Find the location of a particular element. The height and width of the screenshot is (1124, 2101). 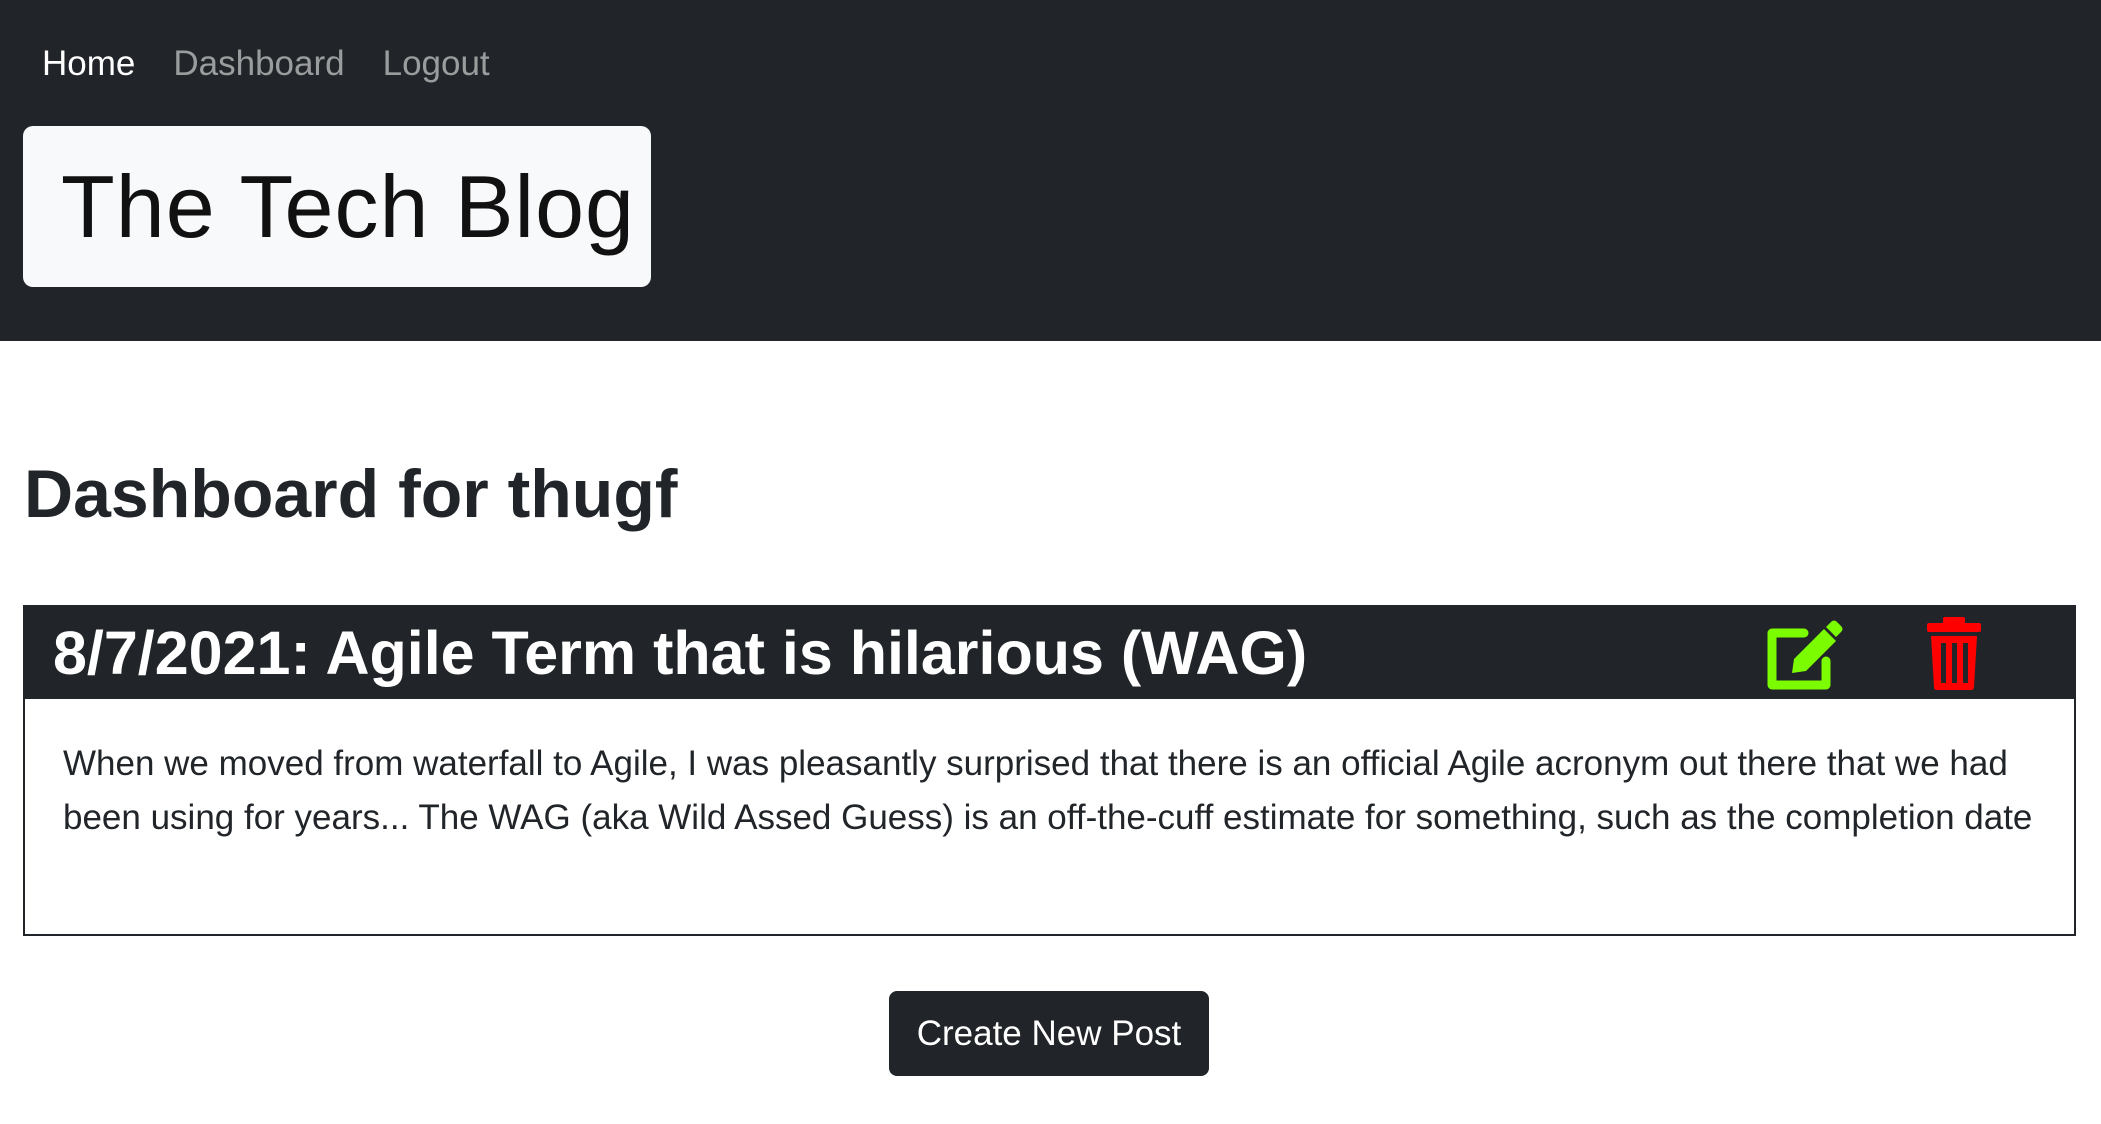

delete-post-button is located at coordinates (1954, 653).